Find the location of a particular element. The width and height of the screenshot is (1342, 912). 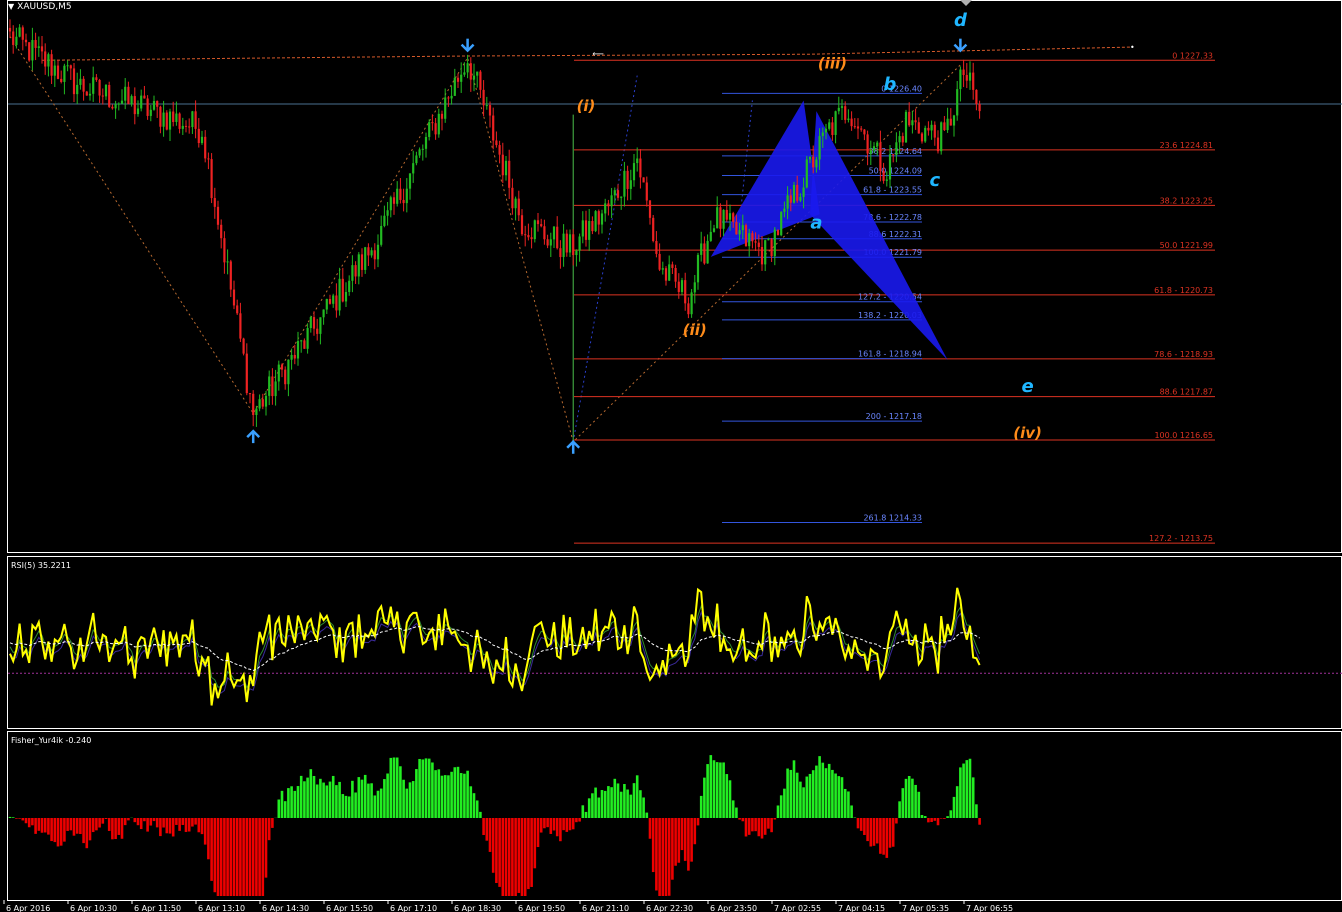

fib-right-level-label: 23.6 1224.81 is located at coordinates (1186, 145).